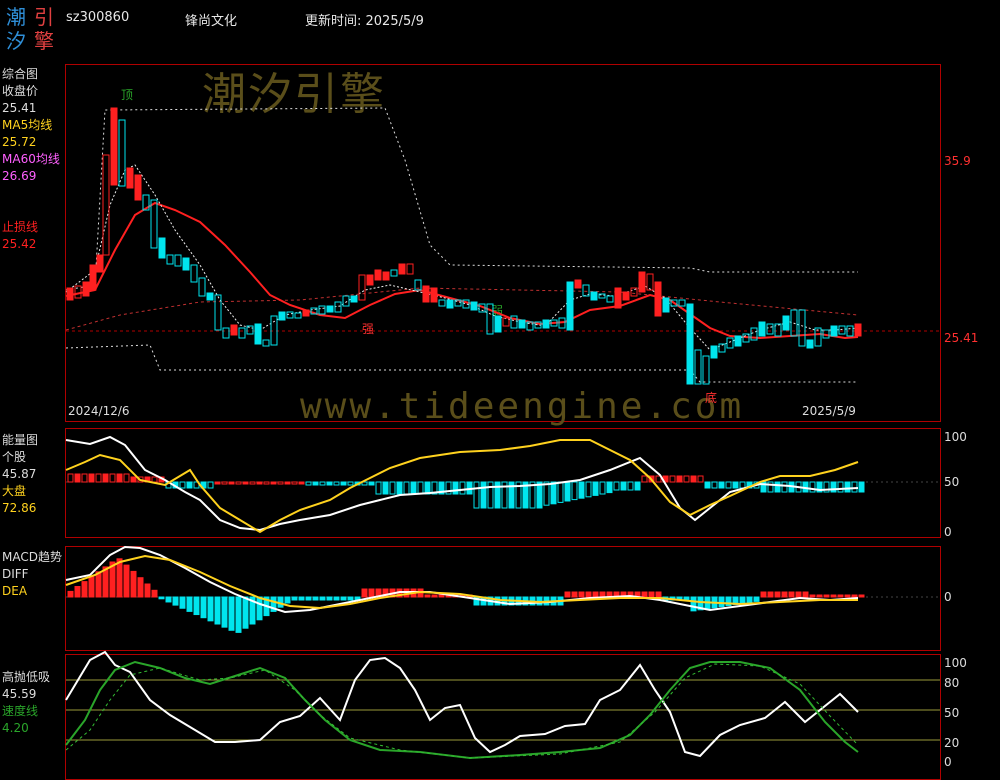 This screenshot has width=1000, height=780. I want to click on lower-envelope, so click(461, 363).